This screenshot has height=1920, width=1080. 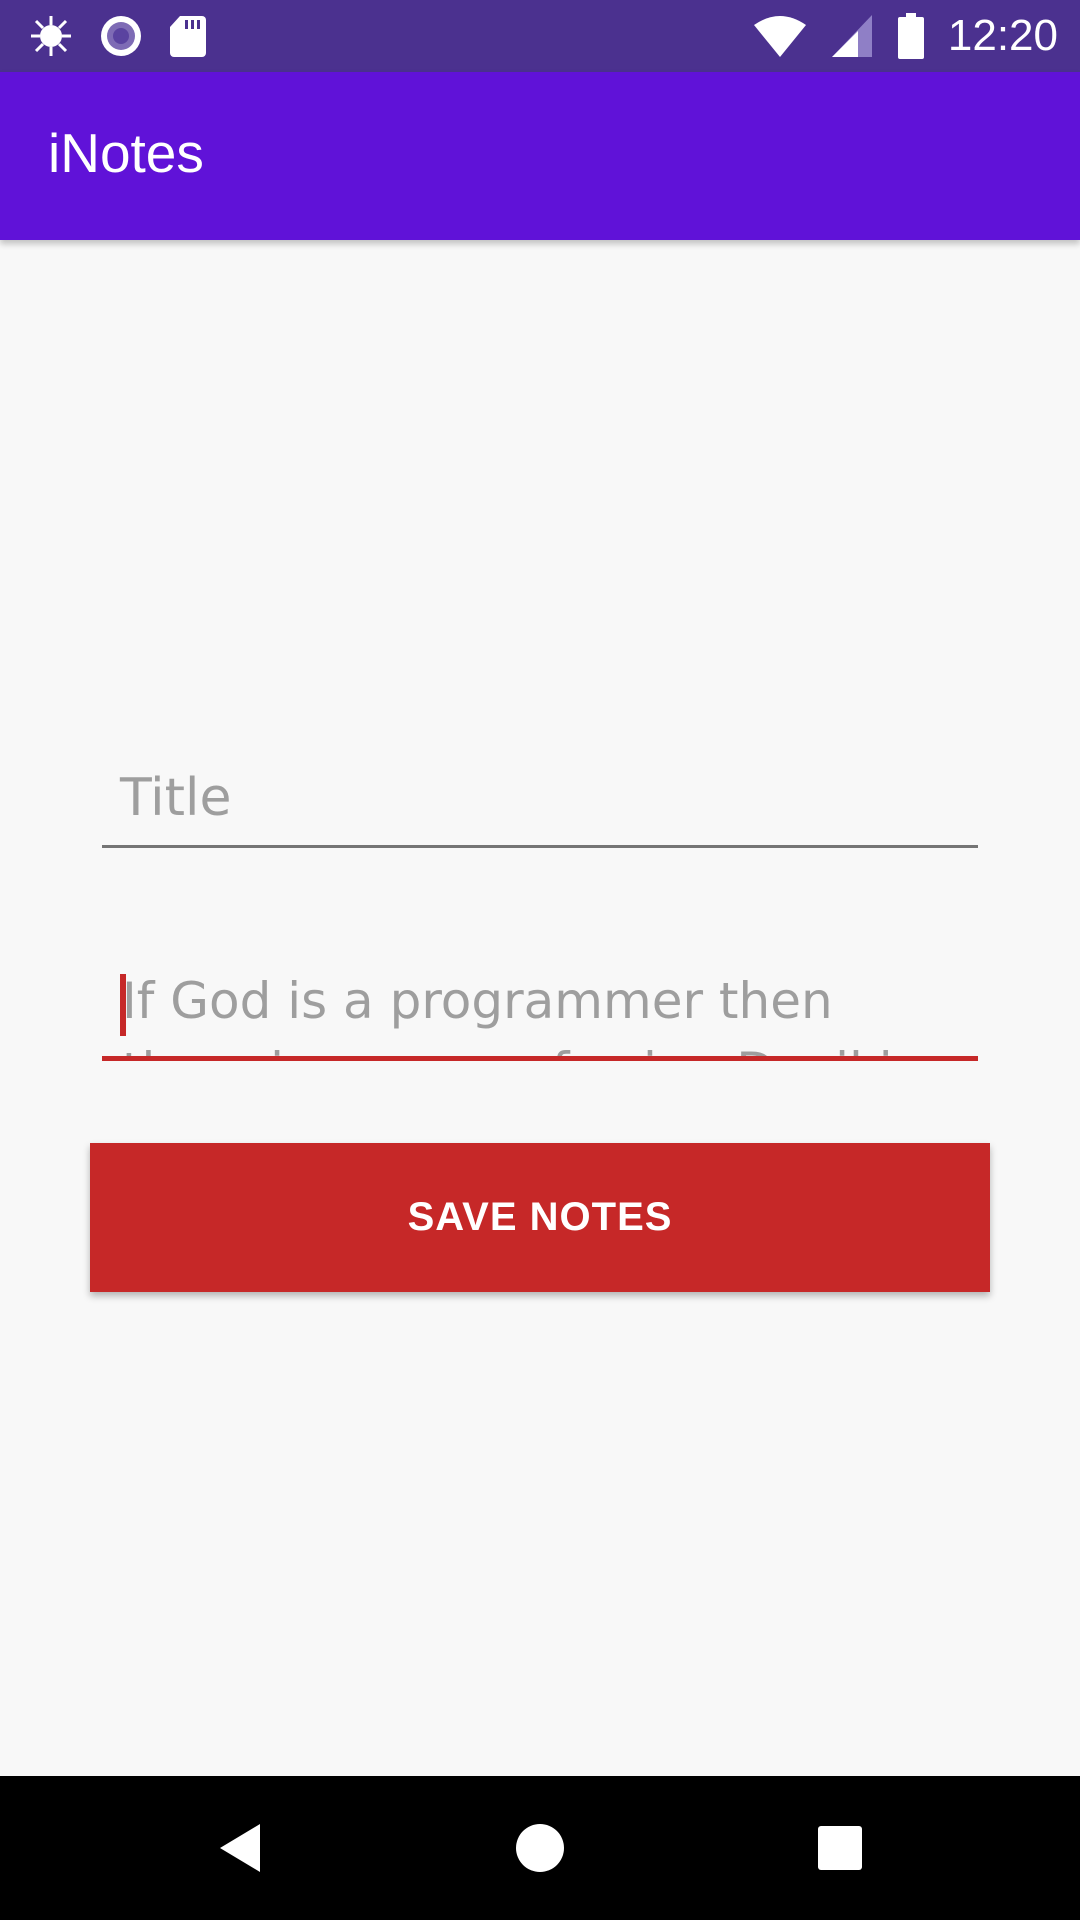 I want to click on status-right-icons: 12:20, so click(x=905, y=36).